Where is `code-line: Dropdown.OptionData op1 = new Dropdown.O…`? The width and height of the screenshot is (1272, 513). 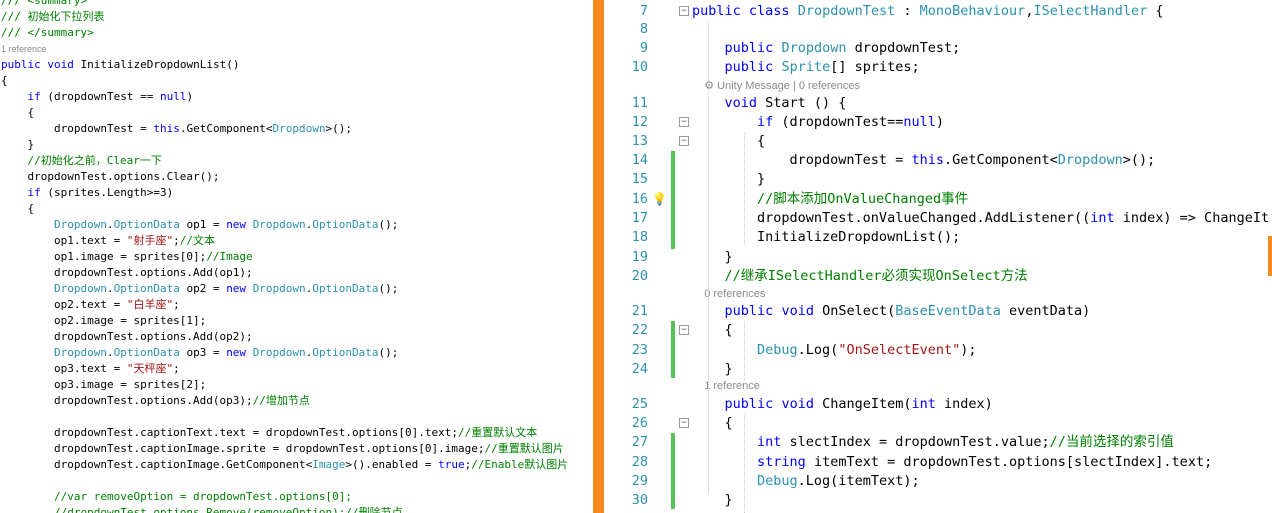 code-line: Dropdown.OptionData op1 = new Dropdown.O… is located at coordinates (226, 224).